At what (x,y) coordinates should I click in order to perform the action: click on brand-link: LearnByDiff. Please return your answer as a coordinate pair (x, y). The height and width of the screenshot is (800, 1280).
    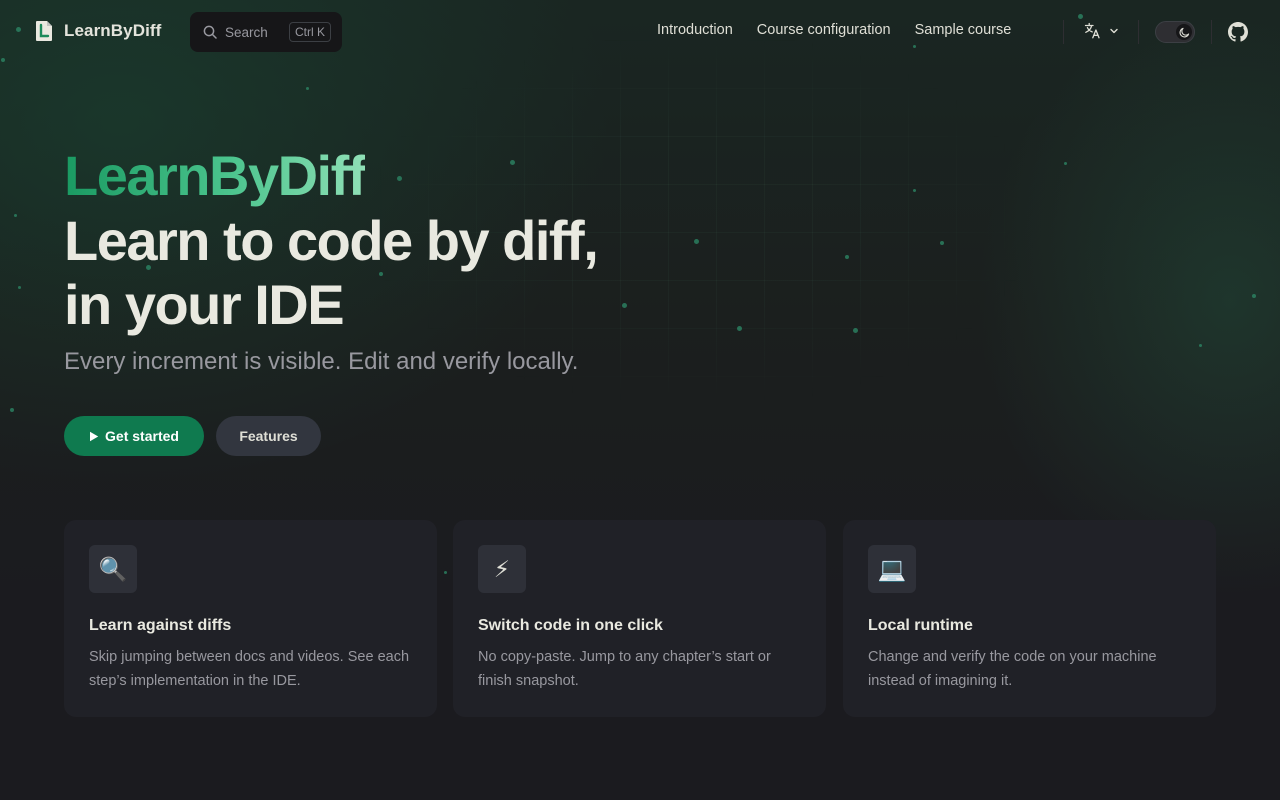
    Looking at the image, I should click on (98, 31).